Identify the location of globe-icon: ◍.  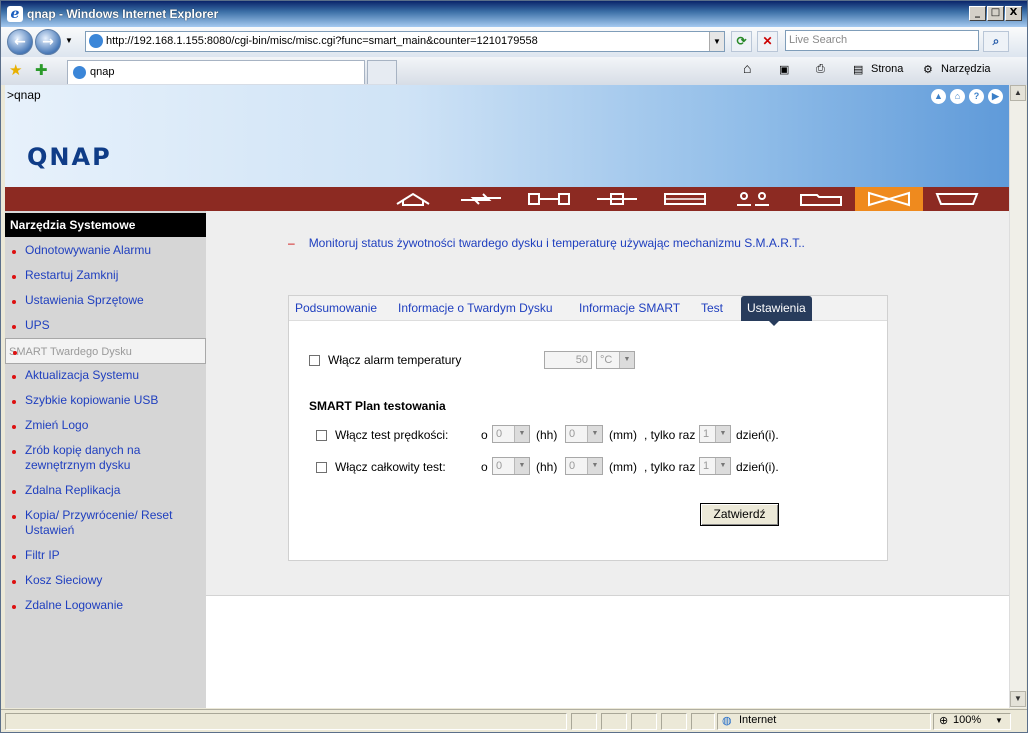
(727, 721).